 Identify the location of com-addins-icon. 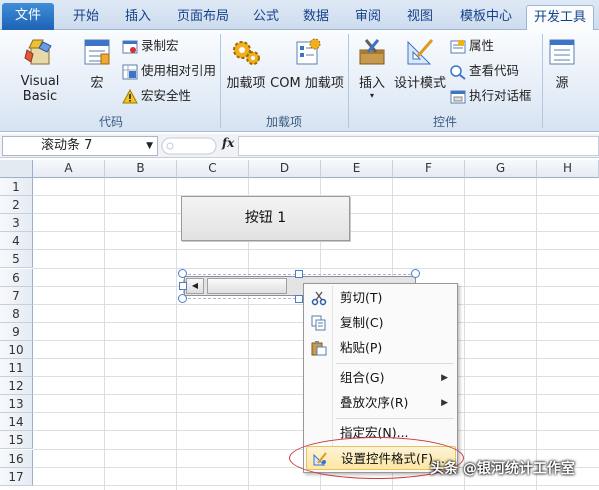
(308, 51).